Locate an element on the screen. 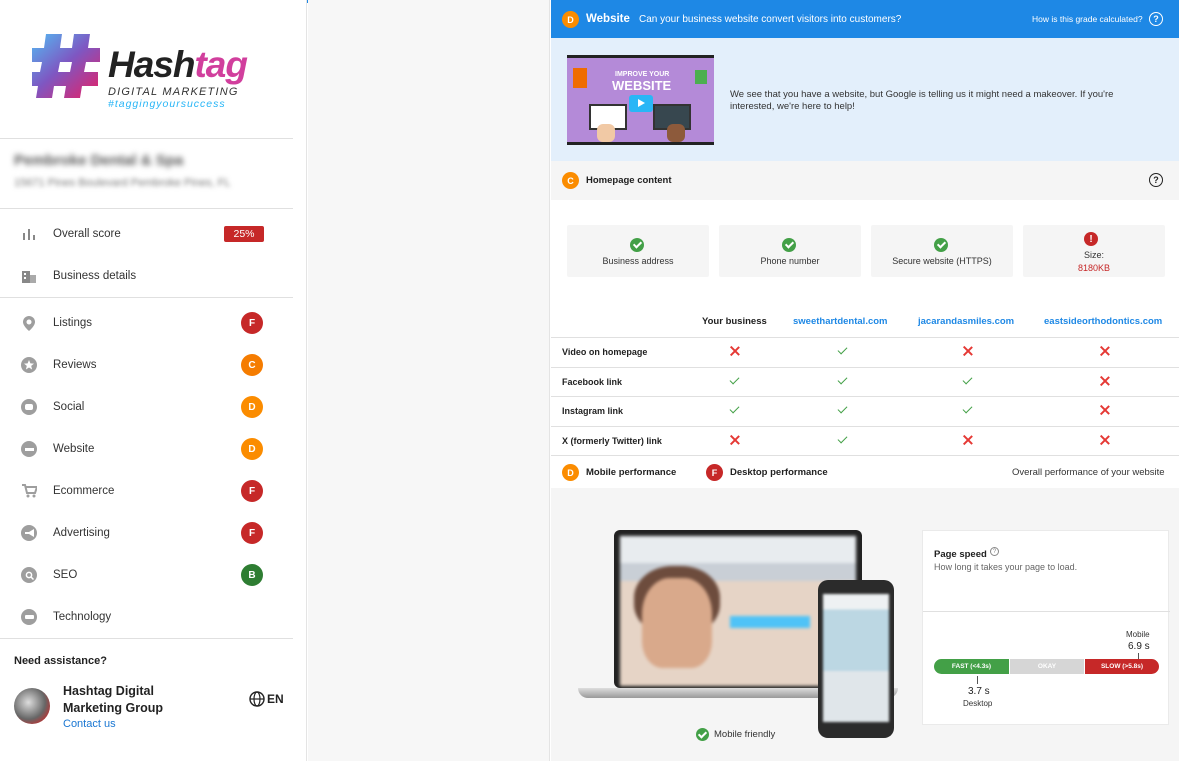 This screenshot has height=761, width=1179. card-label: Size: is located at coordinates (1093, 255).